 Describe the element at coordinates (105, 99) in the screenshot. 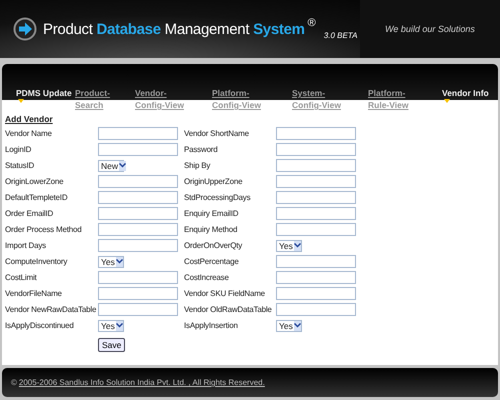

I see `nav-link: Product- Search` at that location.